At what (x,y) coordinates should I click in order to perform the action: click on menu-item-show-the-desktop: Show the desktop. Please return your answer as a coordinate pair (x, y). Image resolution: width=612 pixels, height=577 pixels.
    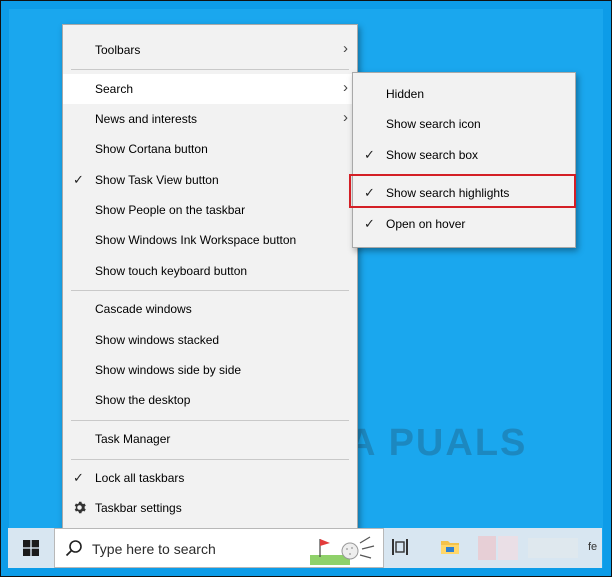
    Looking at the image, I should click on (210, 400).